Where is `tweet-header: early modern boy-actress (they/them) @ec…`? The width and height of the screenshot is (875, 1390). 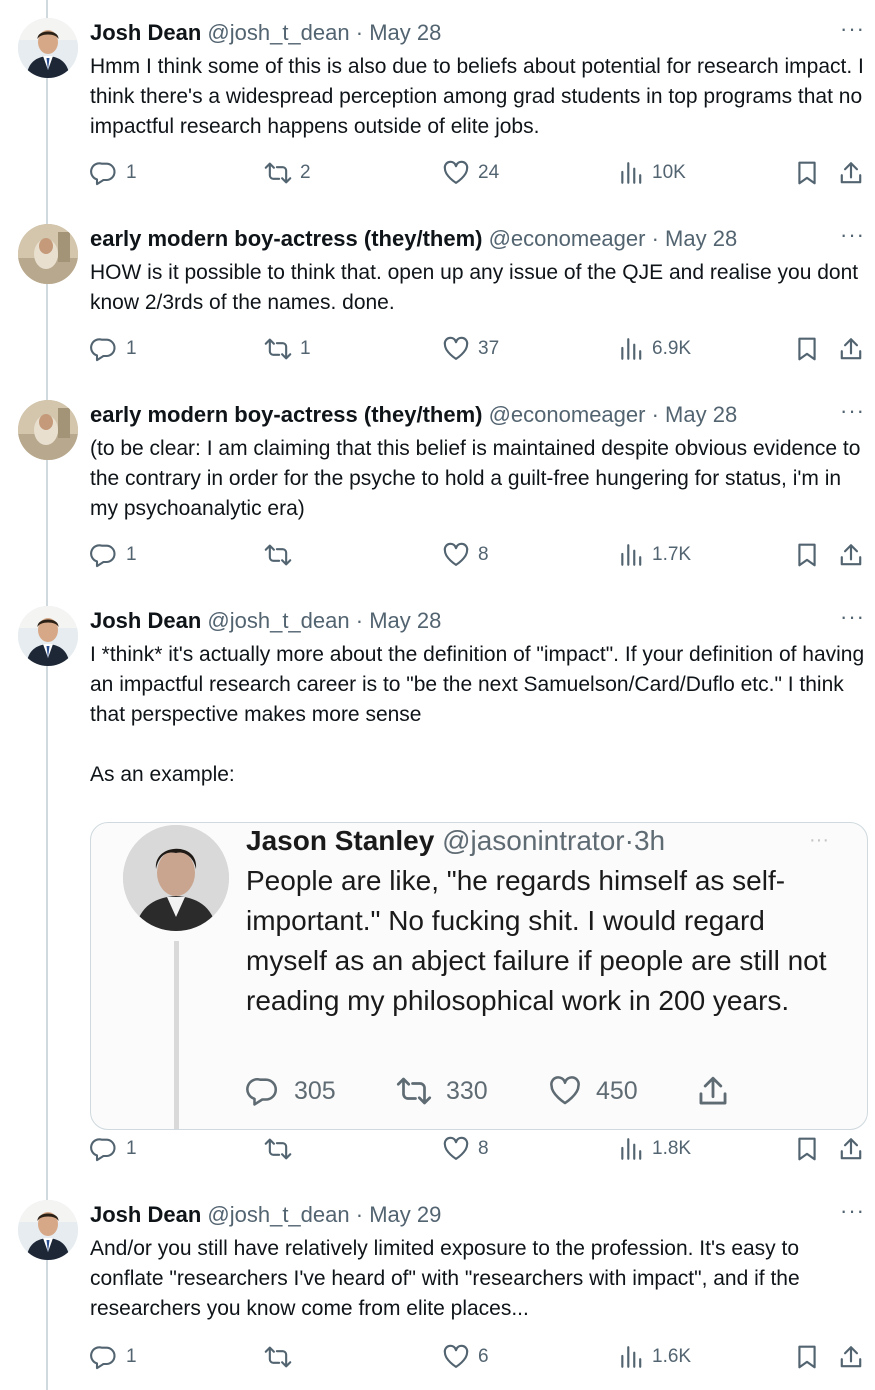
tweet-header: early modern boy-actress (they/them) @ec… is located at coordinates (413, 239).